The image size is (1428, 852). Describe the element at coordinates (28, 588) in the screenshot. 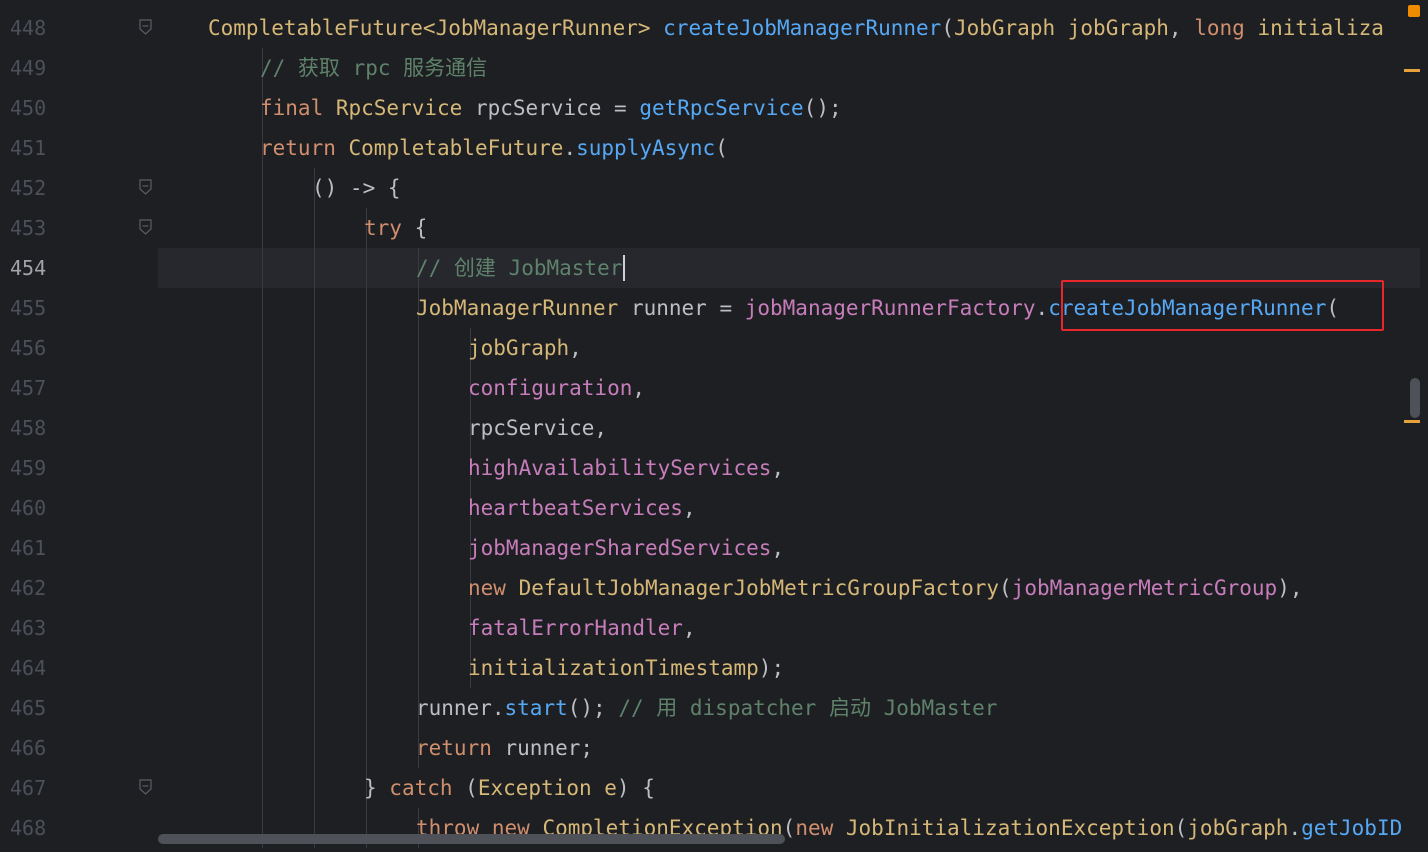

I see `line-number: 462` at that location.